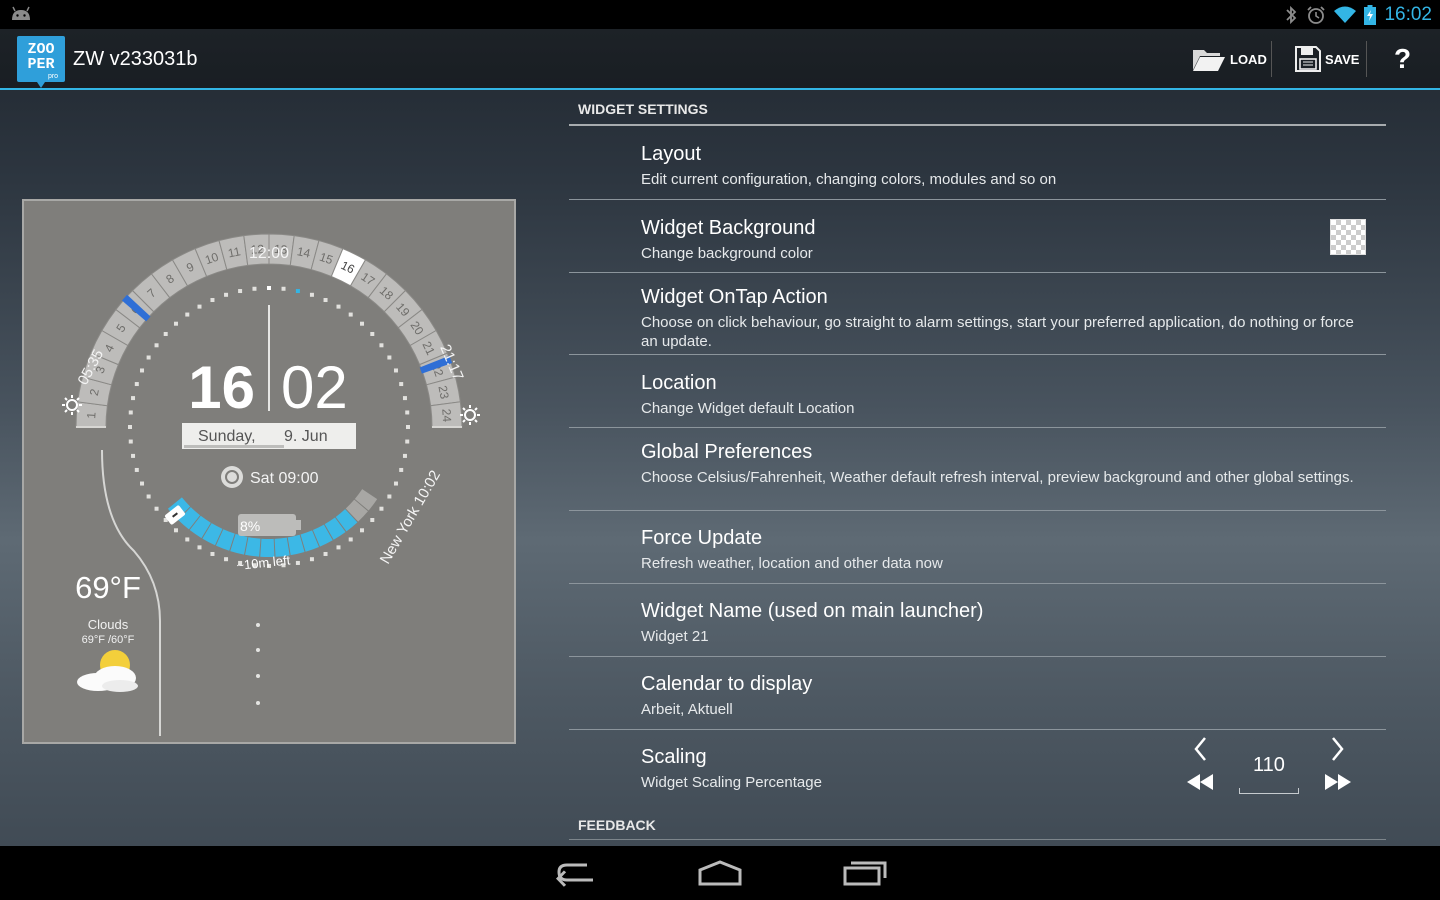 The width and height of the screenshot is (1440, 900). Describe the element at coordinates (727, 684) in the screenshot. I see `pref-title: Calendar to display` at that location.